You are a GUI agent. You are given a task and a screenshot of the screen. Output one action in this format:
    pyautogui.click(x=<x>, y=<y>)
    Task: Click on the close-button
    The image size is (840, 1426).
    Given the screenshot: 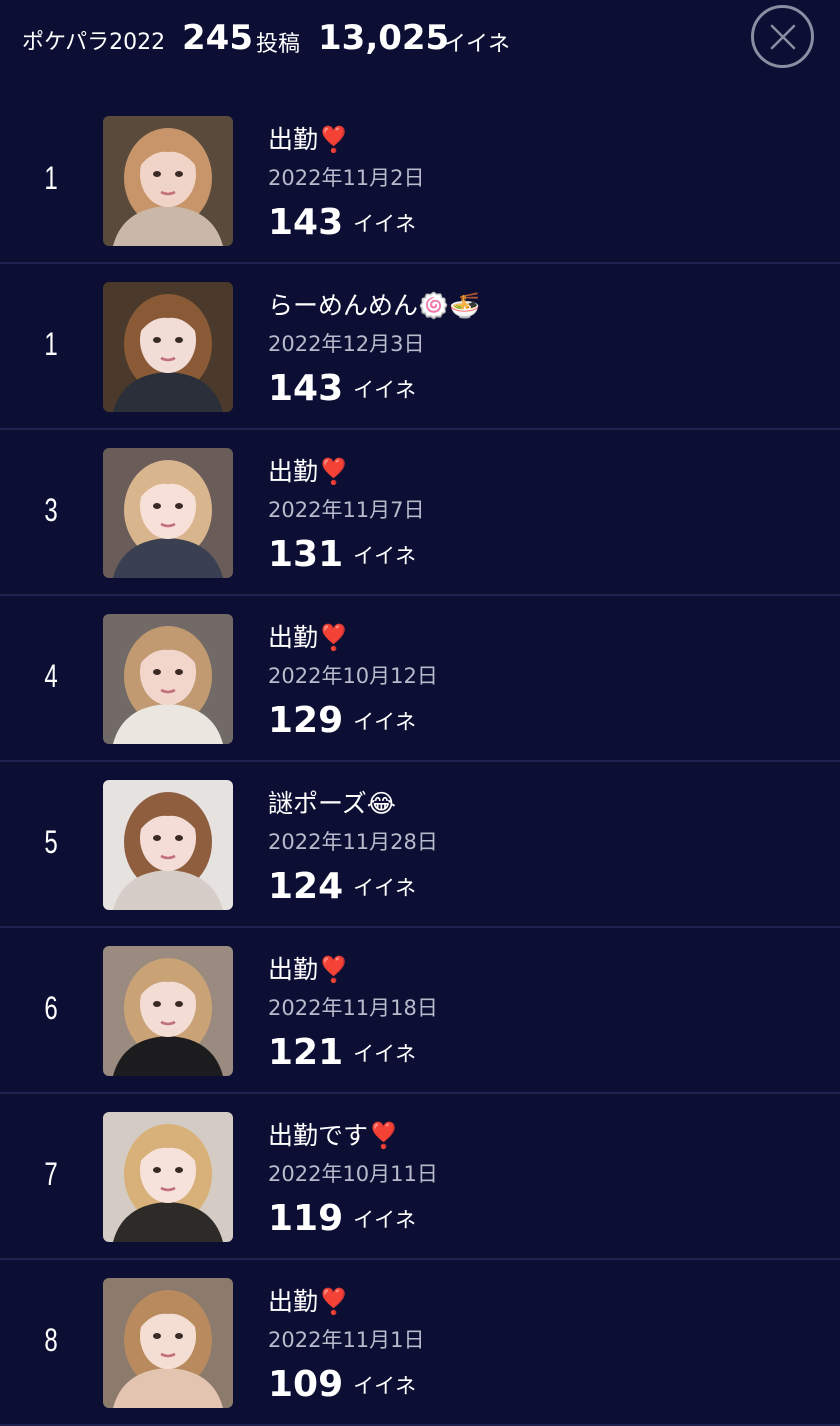 What is the action you would take?
    pyautogui.click(x=782, y=36)
    